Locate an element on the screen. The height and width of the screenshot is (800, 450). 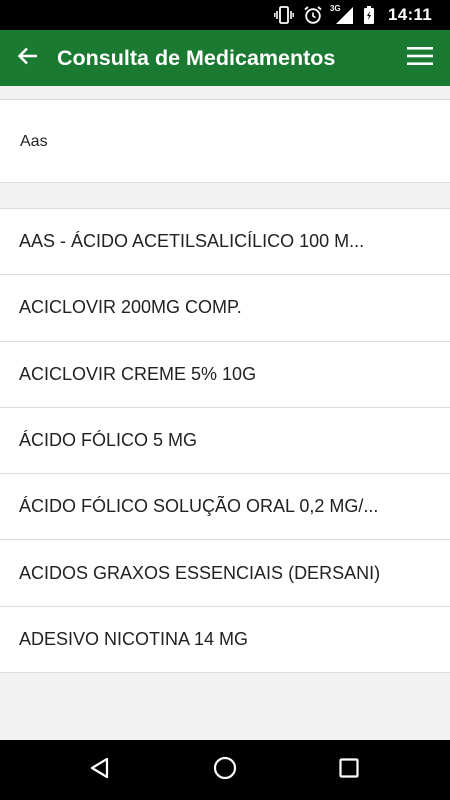
network-type-label: 3G is located at coordinates (335, 8).